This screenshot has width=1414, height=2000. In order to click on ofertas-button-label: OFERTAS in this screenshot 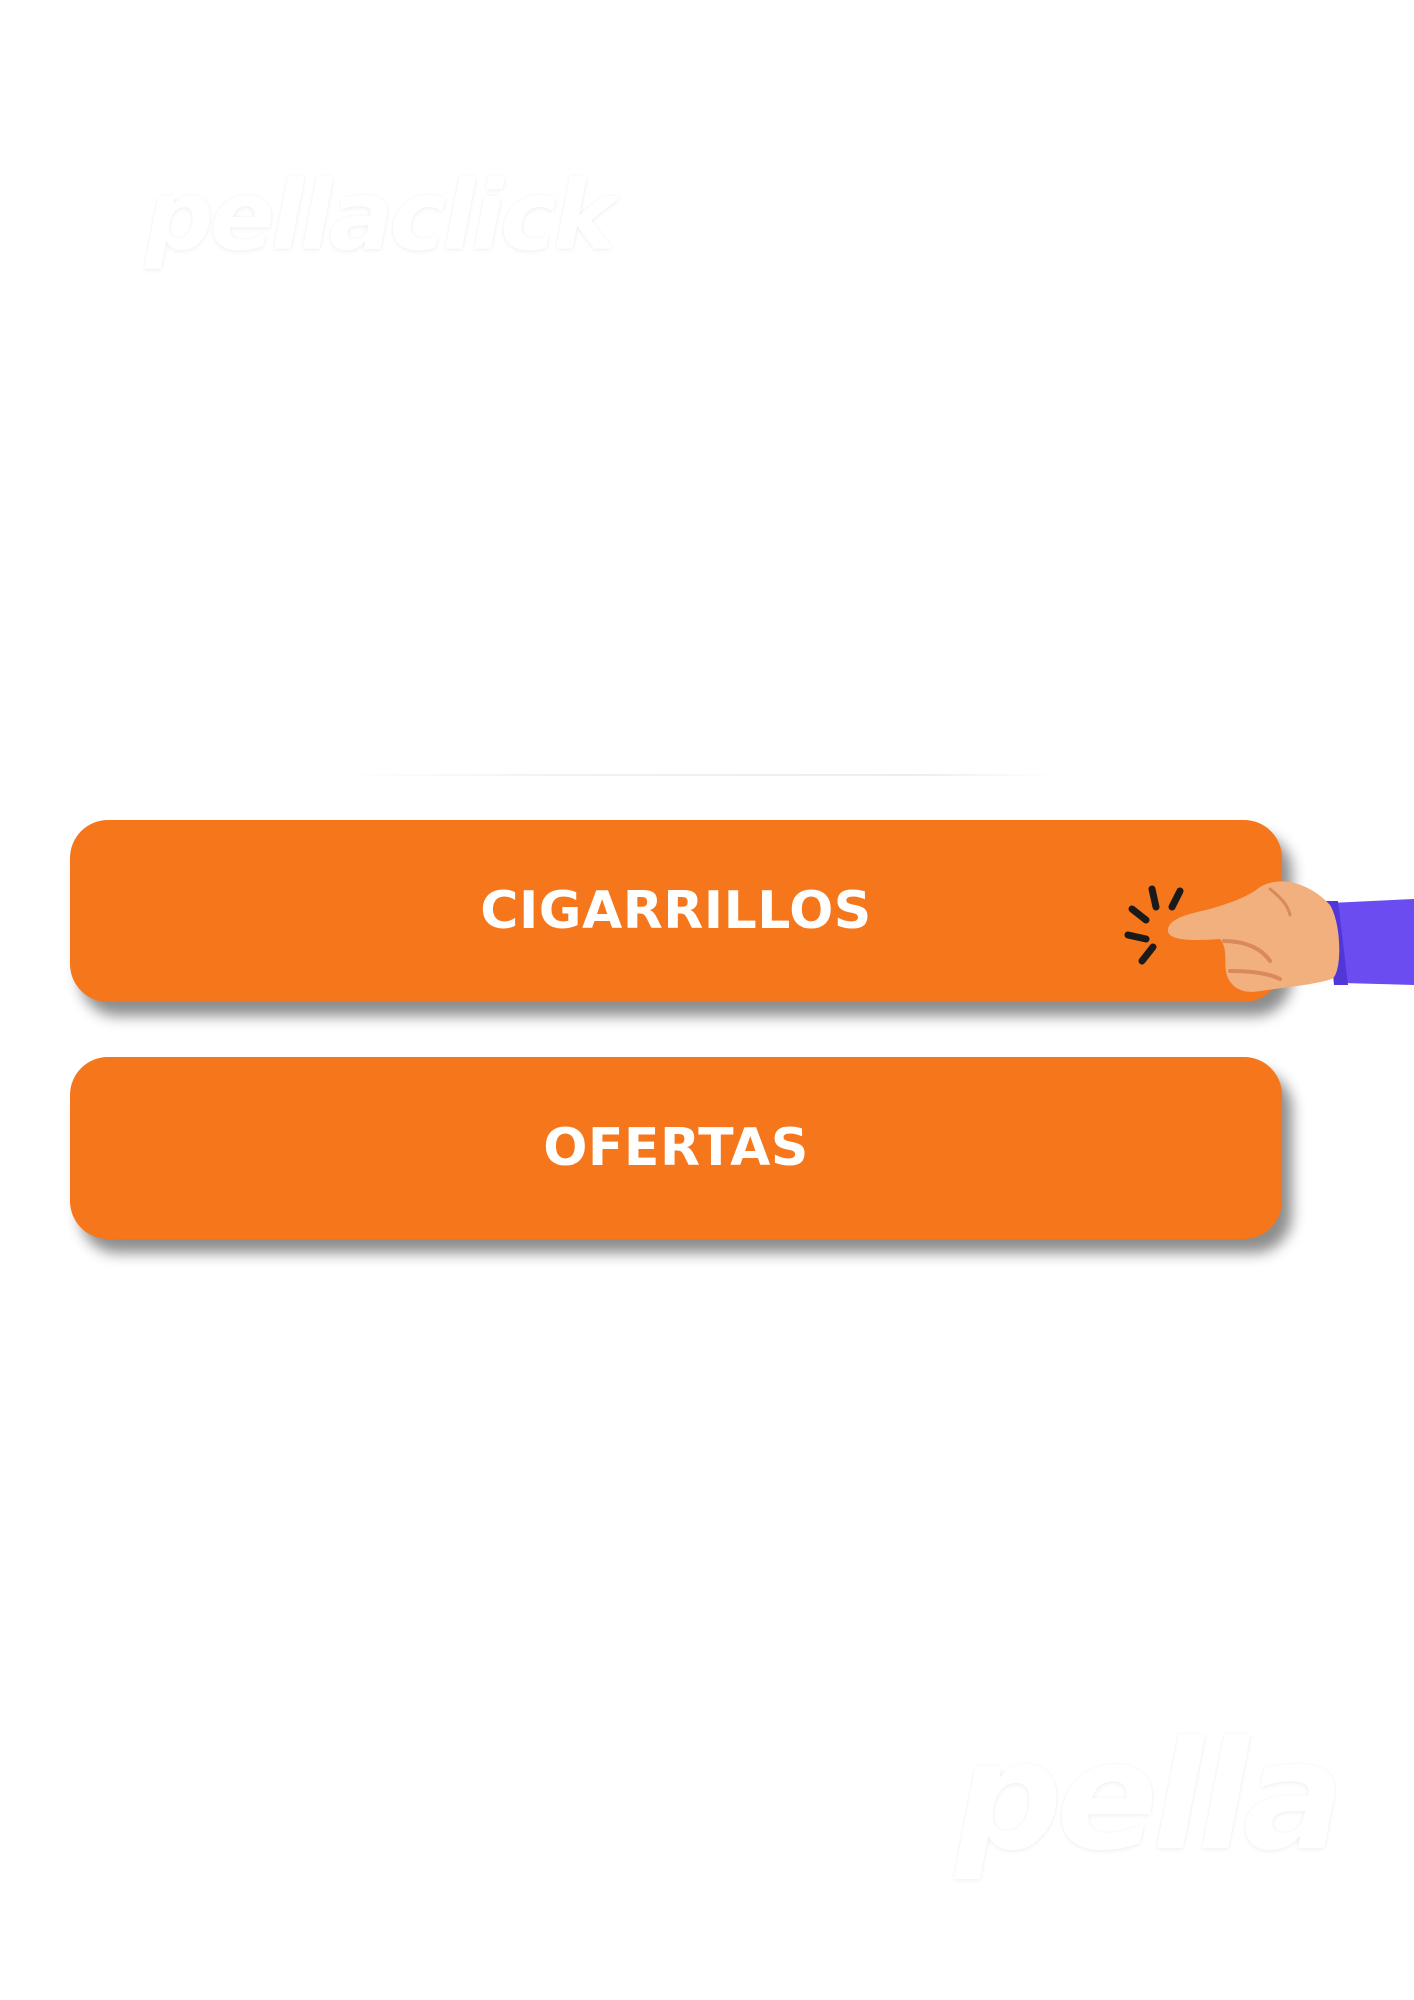, I will do `click(676, 1148)`.